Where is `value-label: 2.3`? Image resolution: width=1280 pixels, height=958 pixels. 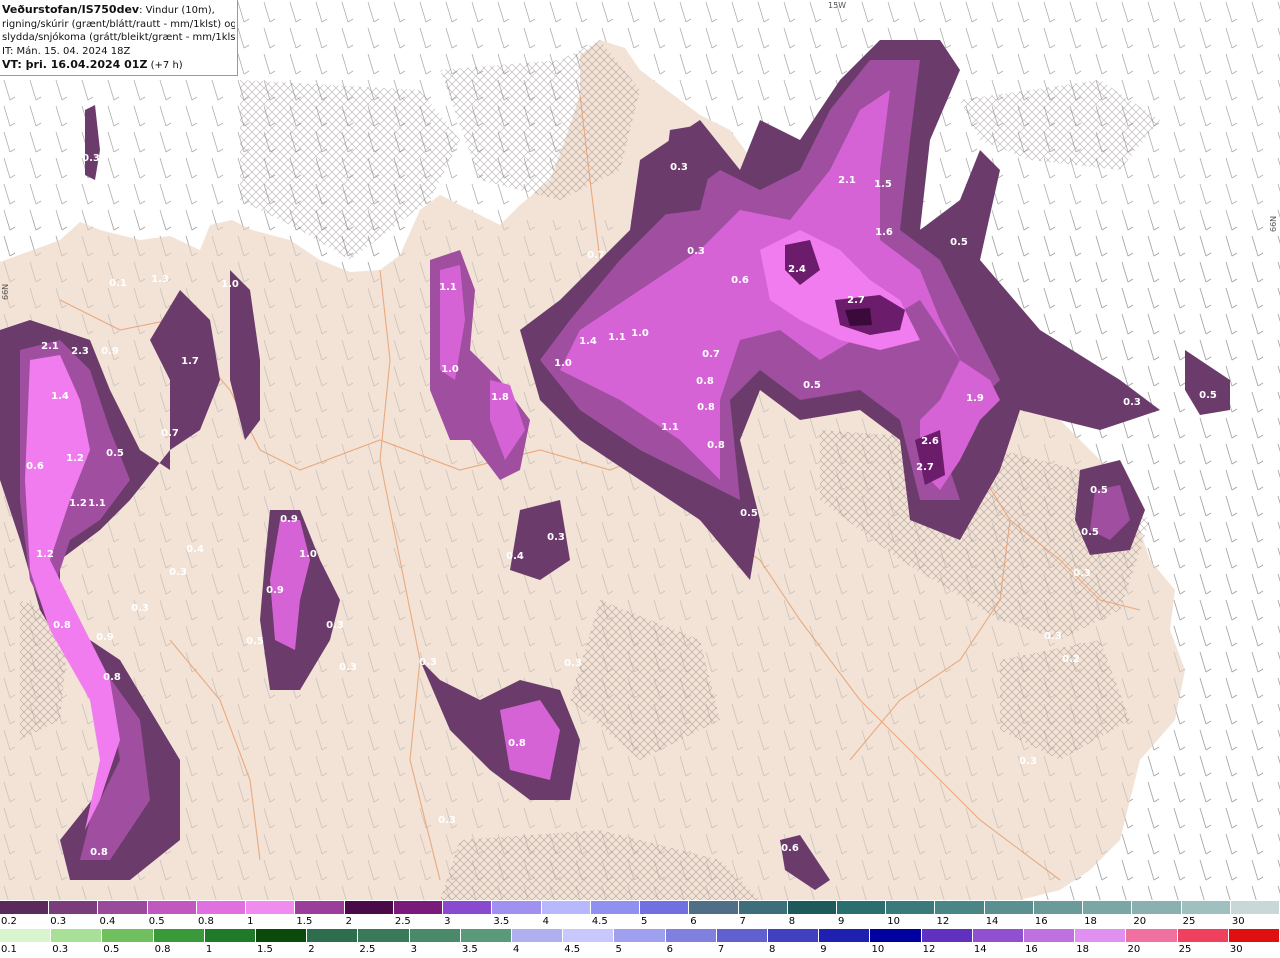 value-label: 2.3 is located at coordinates (80, 351).